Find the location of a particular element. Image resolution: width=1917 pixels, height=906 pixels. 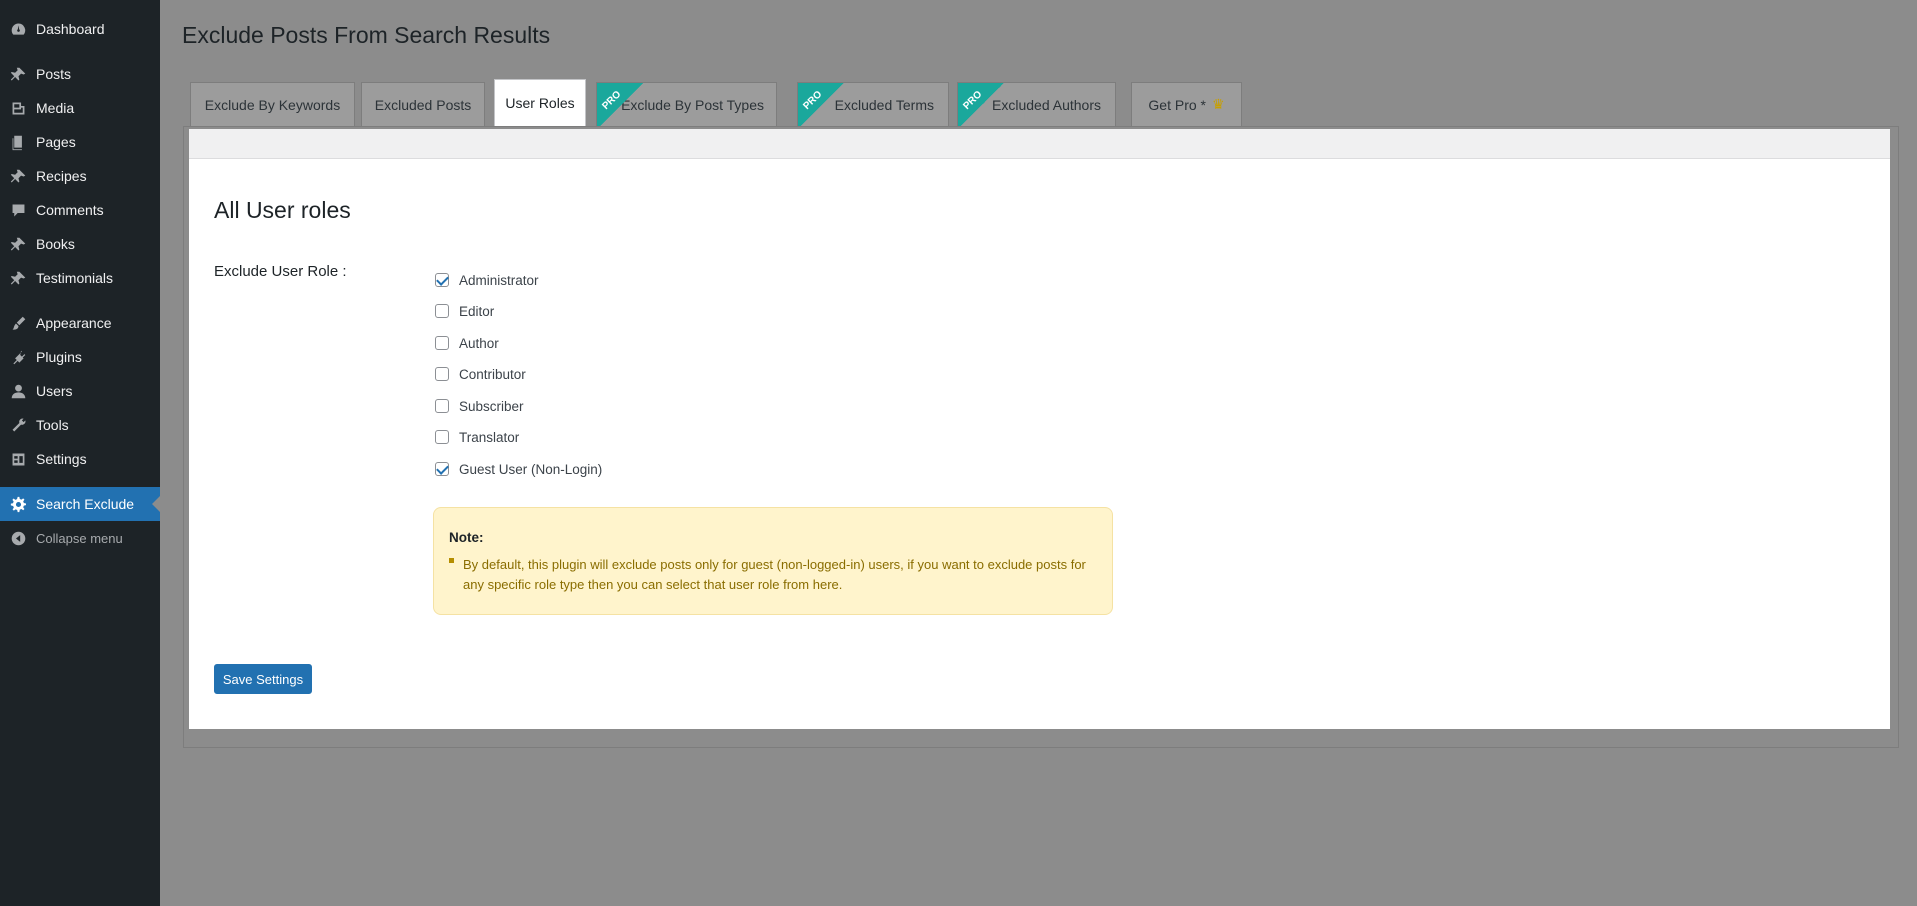

sidebar-item-label: Media is located at coordinates (55, 108).